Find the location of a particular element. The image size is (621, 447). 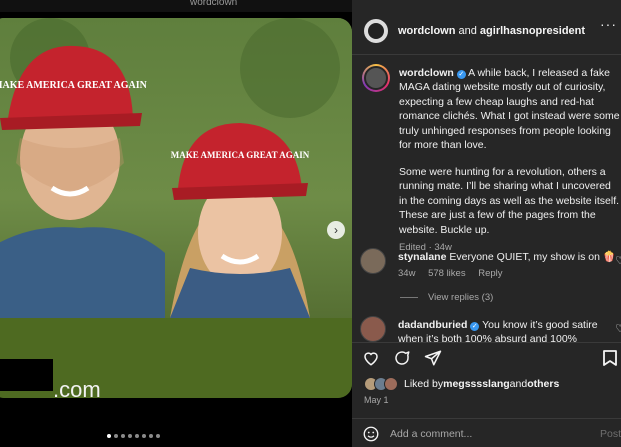

liked-by-others: others is located at coordinates (543, 384).